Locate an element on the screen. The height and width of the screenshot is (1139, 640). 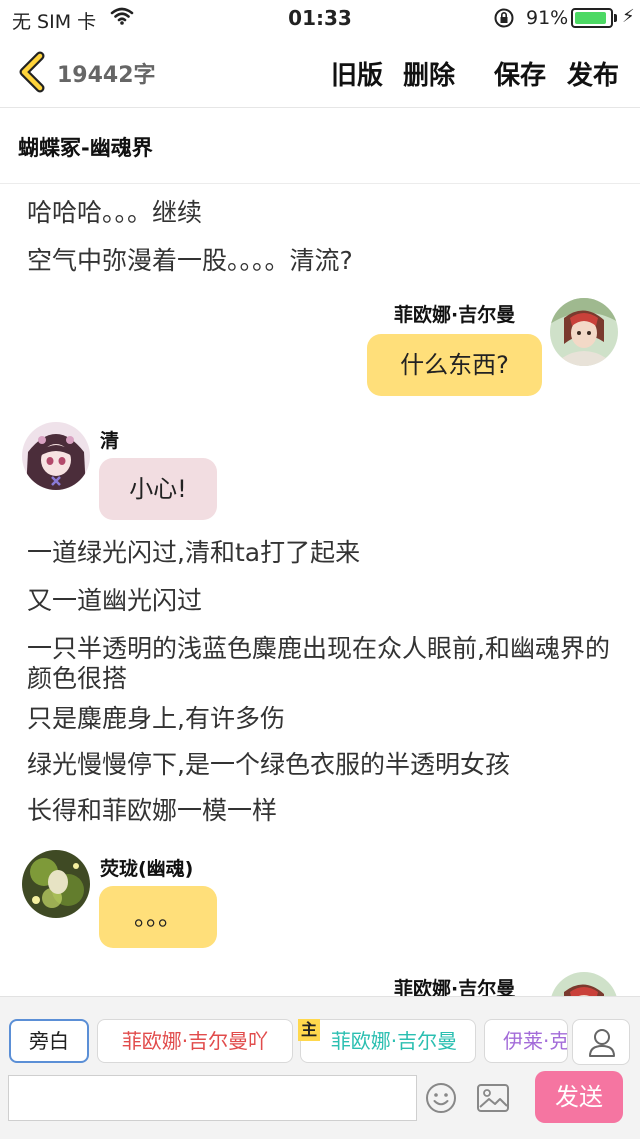
narration-line: 哈哈哈。。。继续 is located at coordinates (322, 213).